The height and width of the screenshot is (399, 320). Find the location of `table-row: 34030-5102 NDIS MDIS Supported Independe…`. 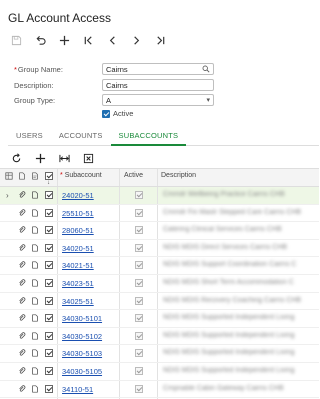

table-row: 34030-5102 NDIS MDIS Supported Independe… is located at coordinates (159, 336).